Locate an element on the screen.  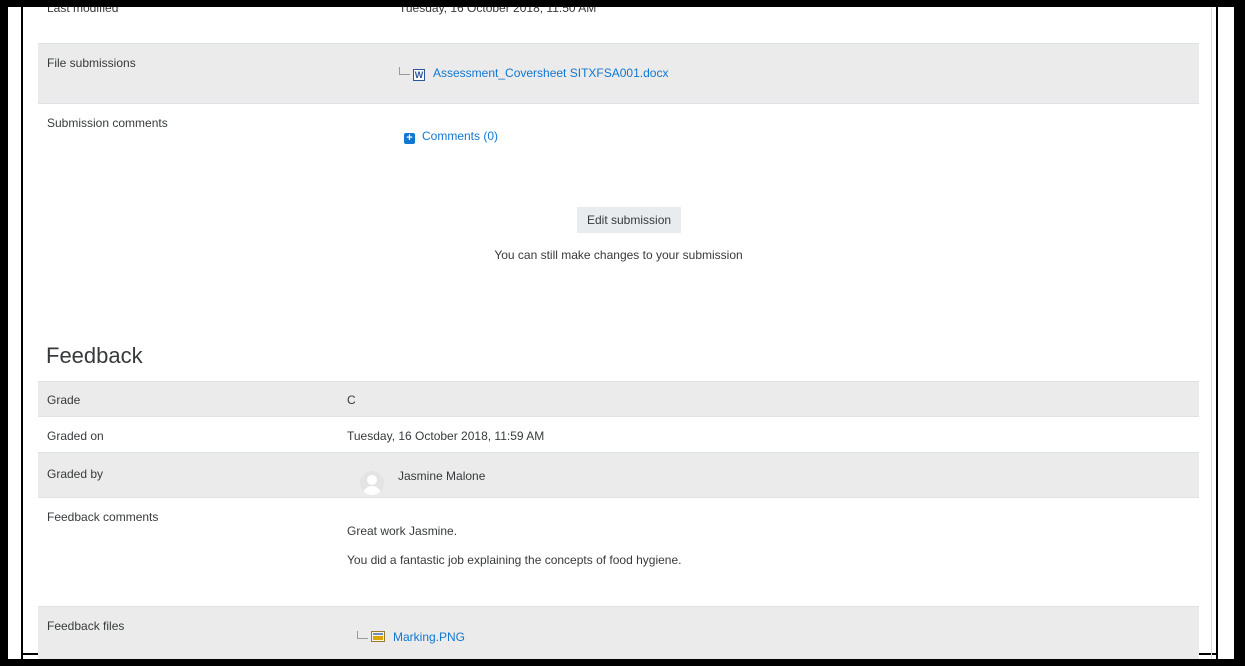
row-grade: Grade C is located at coordinates (618, 398).